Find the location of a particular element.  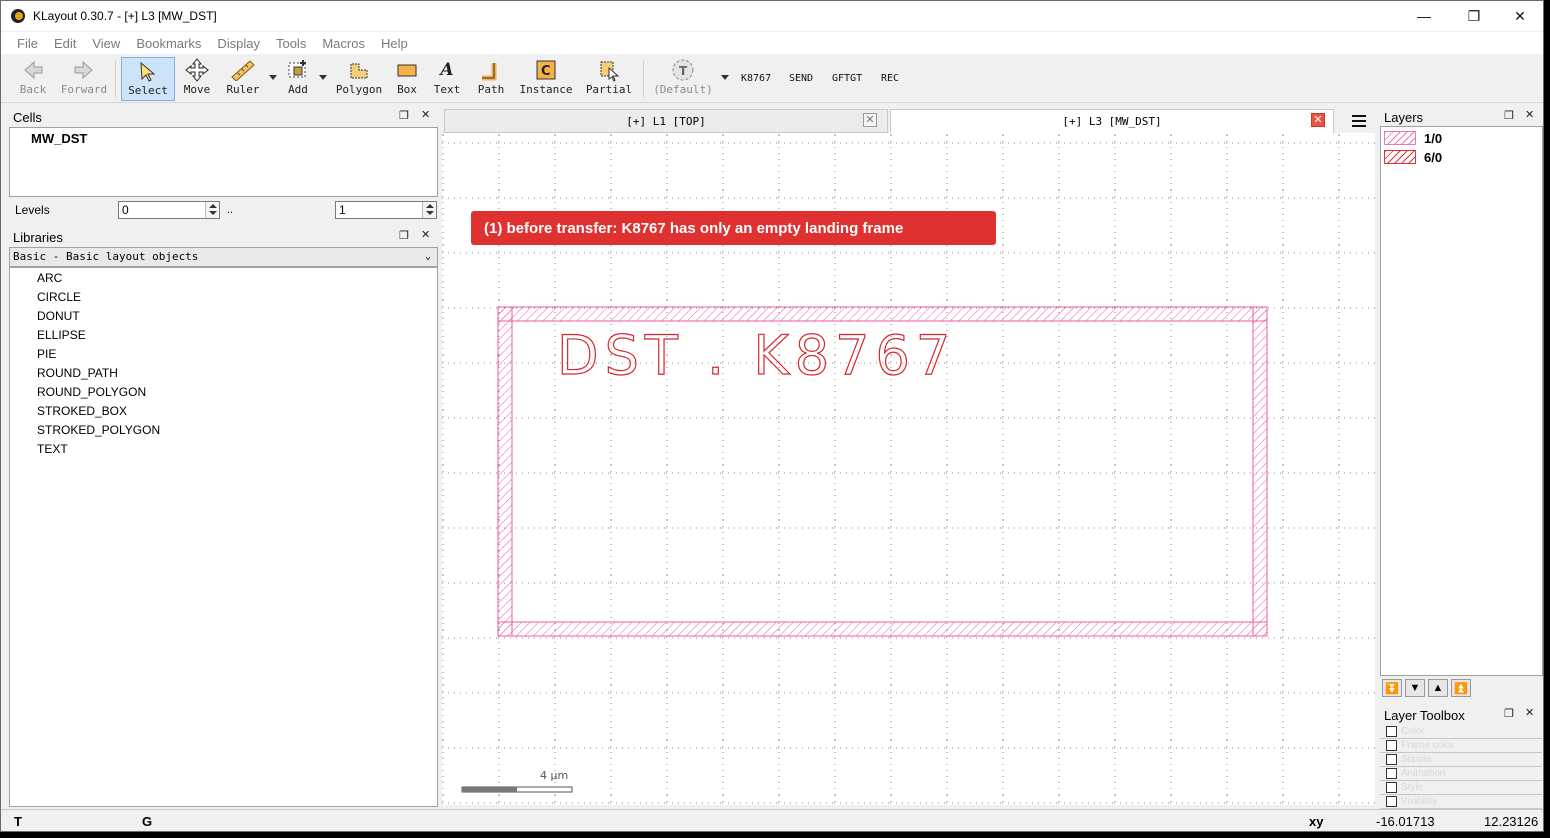

layer-toolbox-header: Layer Toolbox is located at coordinates (1462, 715).